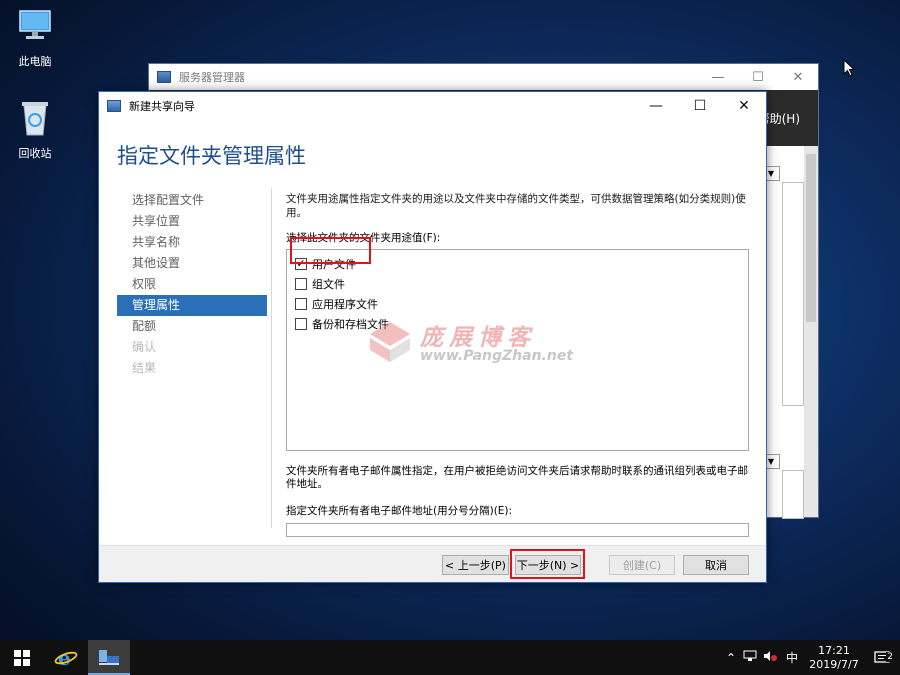 The width and height of the screenshot is (900, 675). I want to click on usage-option-group-files: 组文件, so click(517, 284).